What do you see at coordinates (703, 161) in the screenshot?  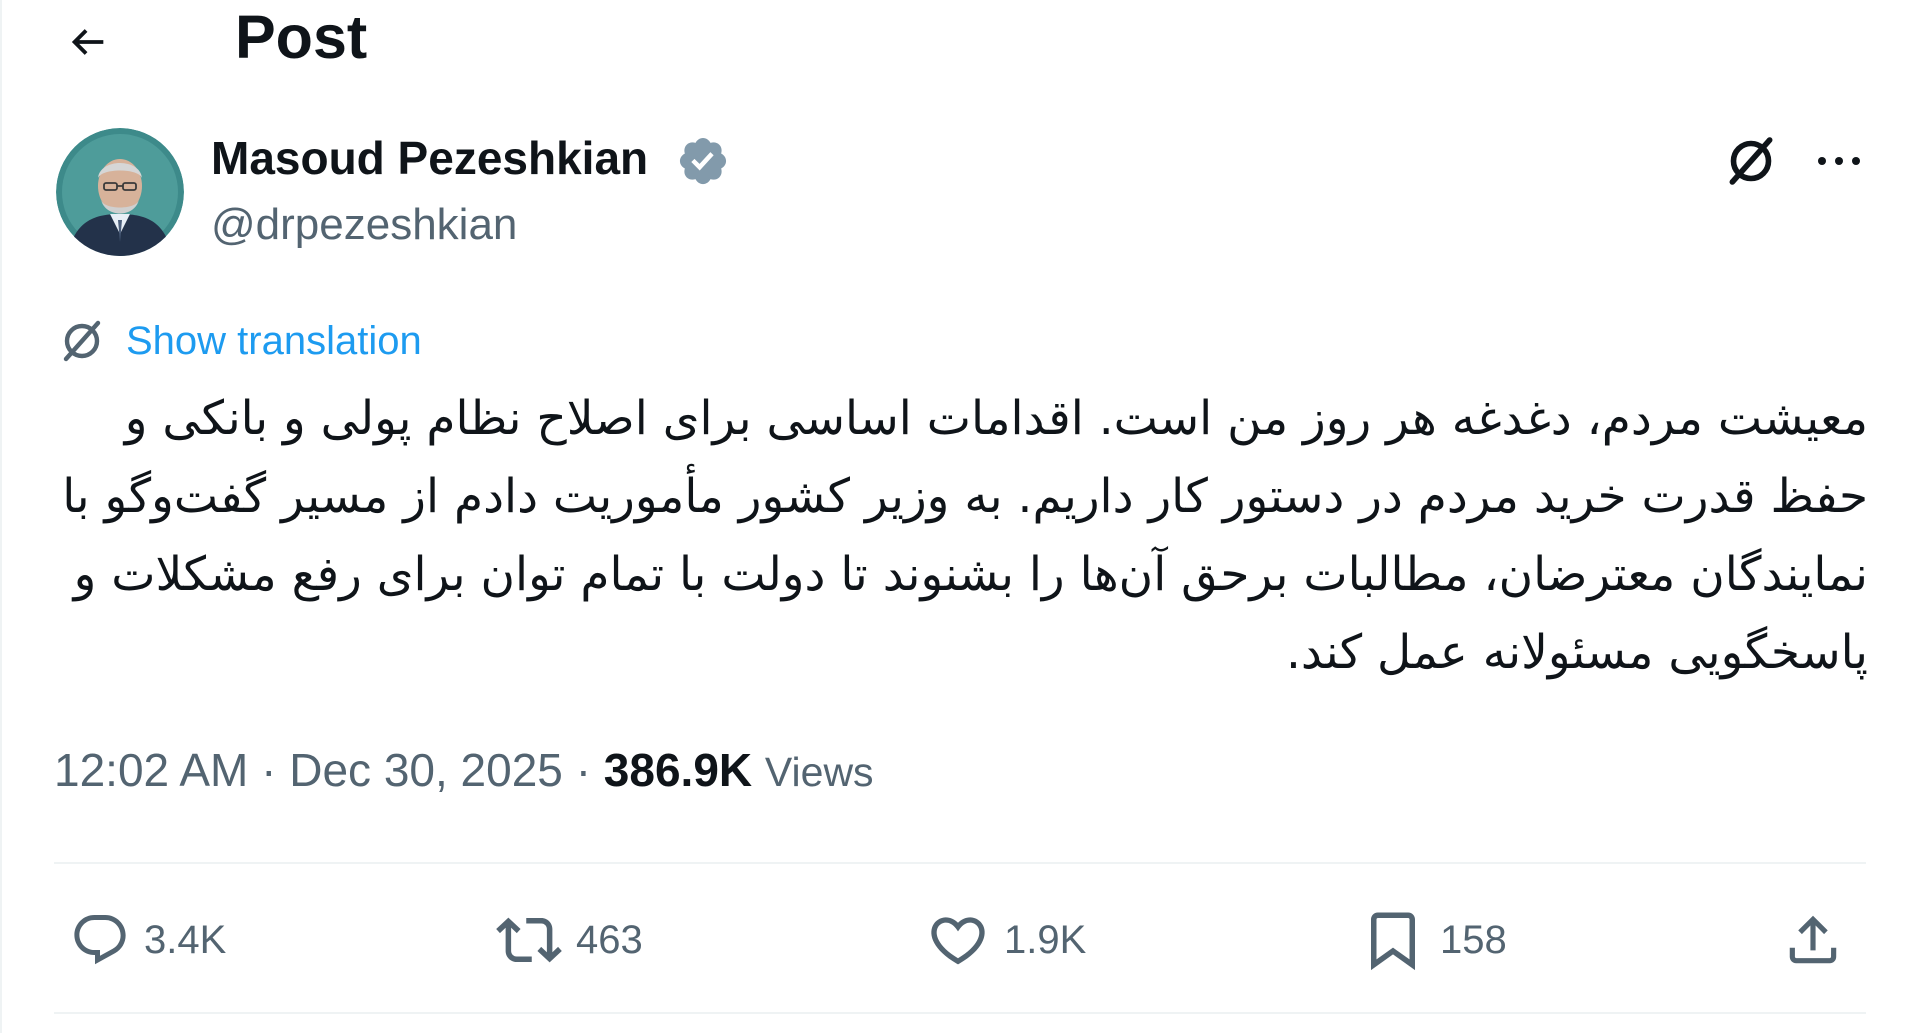 I see `verified-badge-icon` at bounding box center [703, 161].